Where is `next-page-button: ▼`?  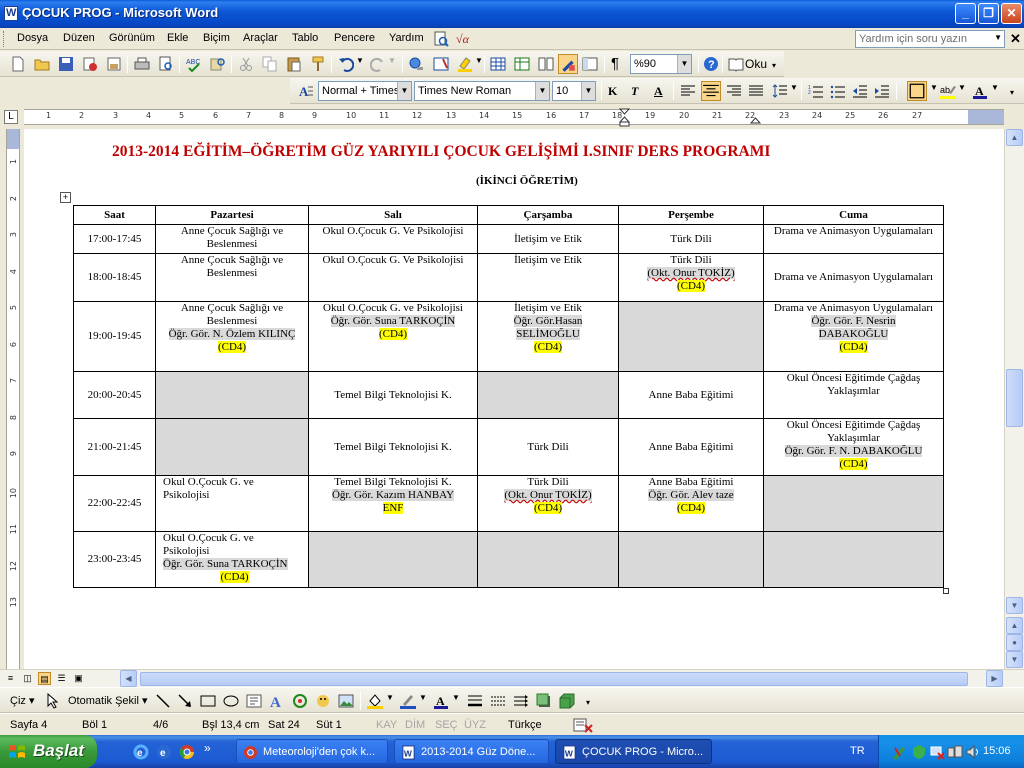
next-page-button: ▼ is located at coordinates (1014, 659).